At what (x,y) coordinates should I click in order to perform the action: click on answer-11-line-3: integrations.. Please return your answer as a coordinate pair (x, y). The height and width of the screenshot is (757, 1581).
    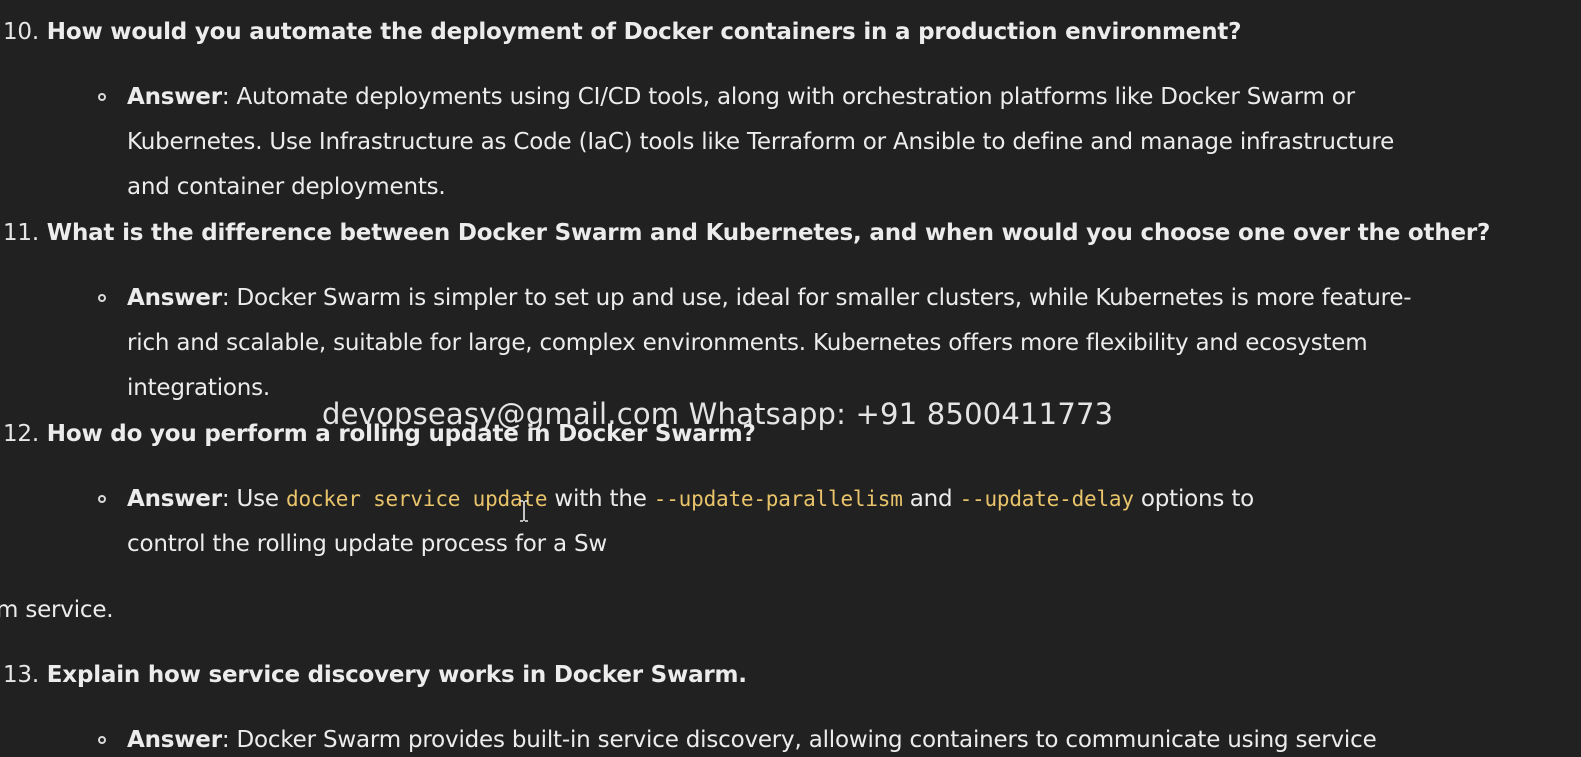
    Looking at the image, I should click on (199, 388).